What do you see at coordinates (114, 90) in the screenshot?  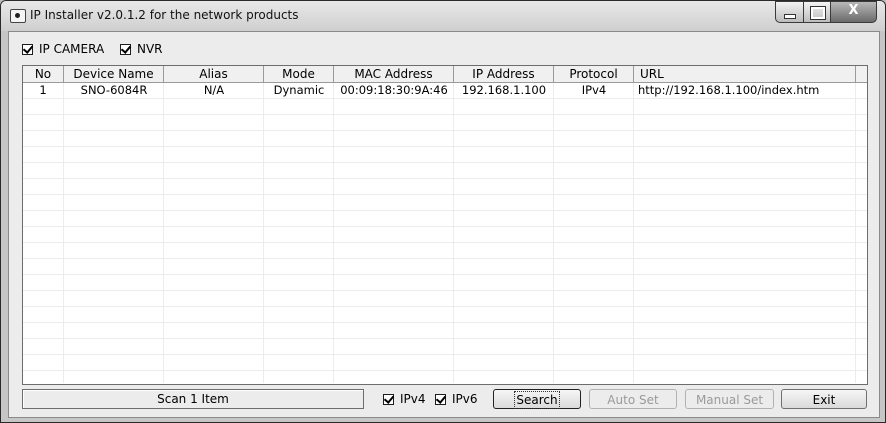 I see `cell-device-name: SNO-6084R` at bounding box center [114, 90].